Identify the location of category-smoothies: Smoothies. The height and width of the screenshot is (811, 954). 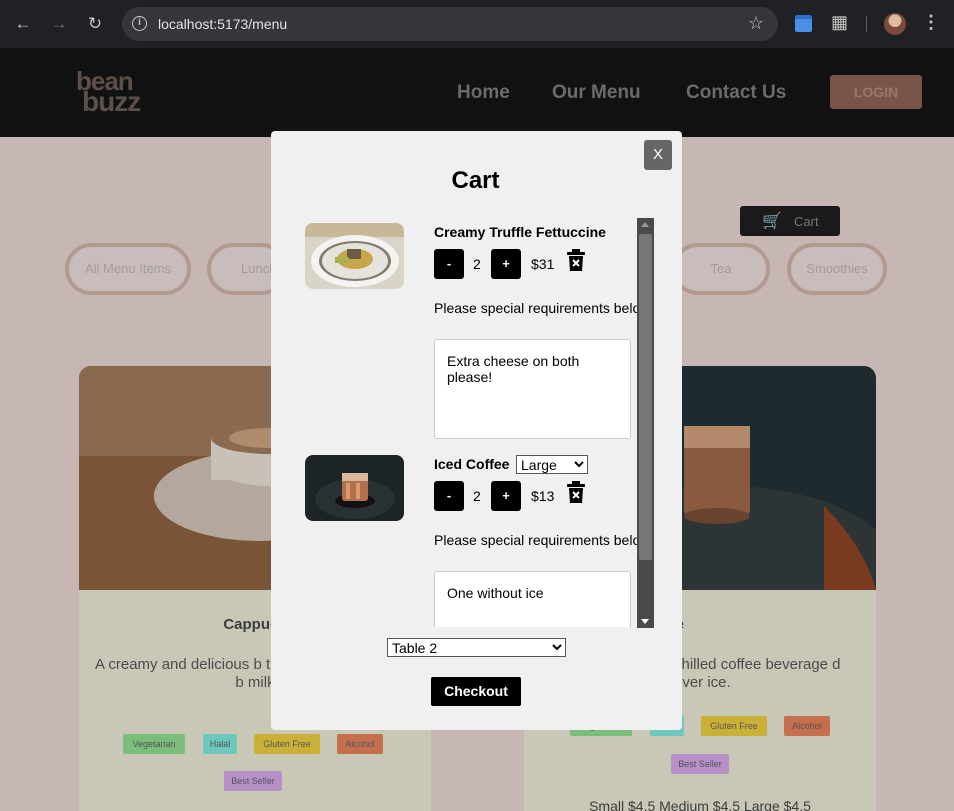
(837, 269).